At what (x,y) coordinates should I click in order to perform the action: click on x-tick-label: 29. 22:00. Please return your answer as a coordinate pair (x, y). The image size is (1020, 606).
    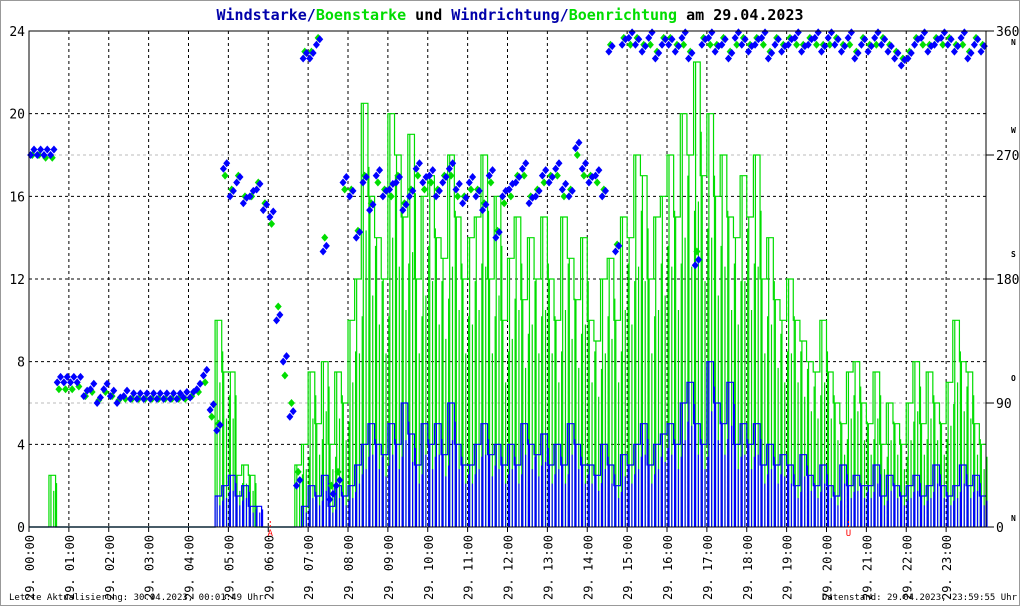
    Looking at the image, I should click on (907, 567).